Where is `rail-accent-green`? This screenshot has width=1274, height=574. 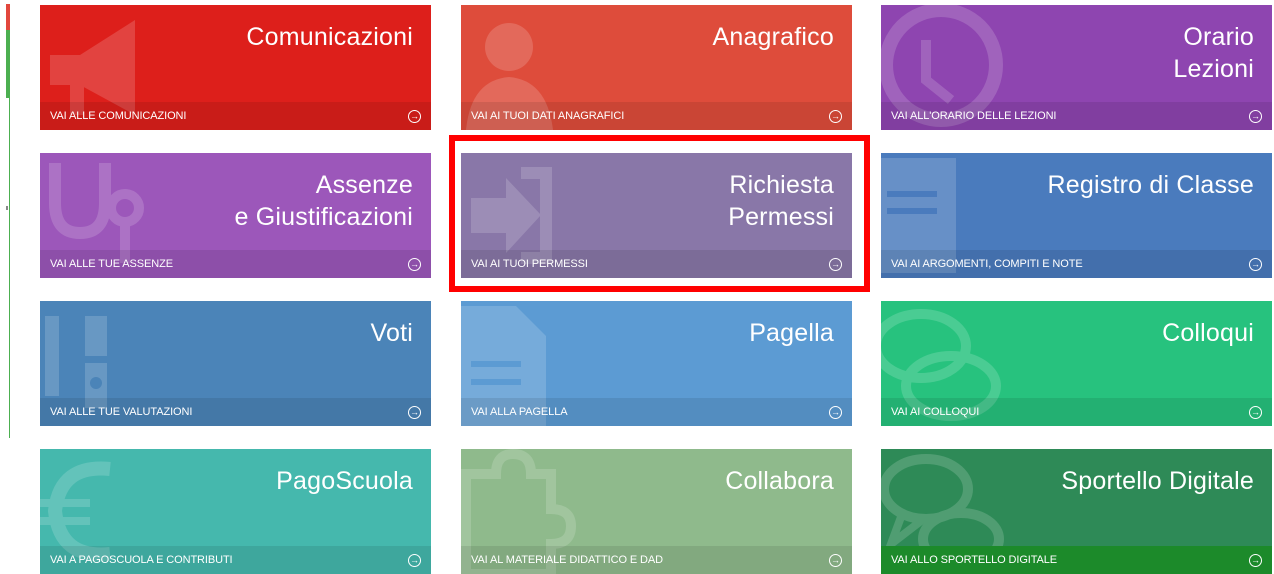
rail-accent-green is located at coordinates (8, 64).